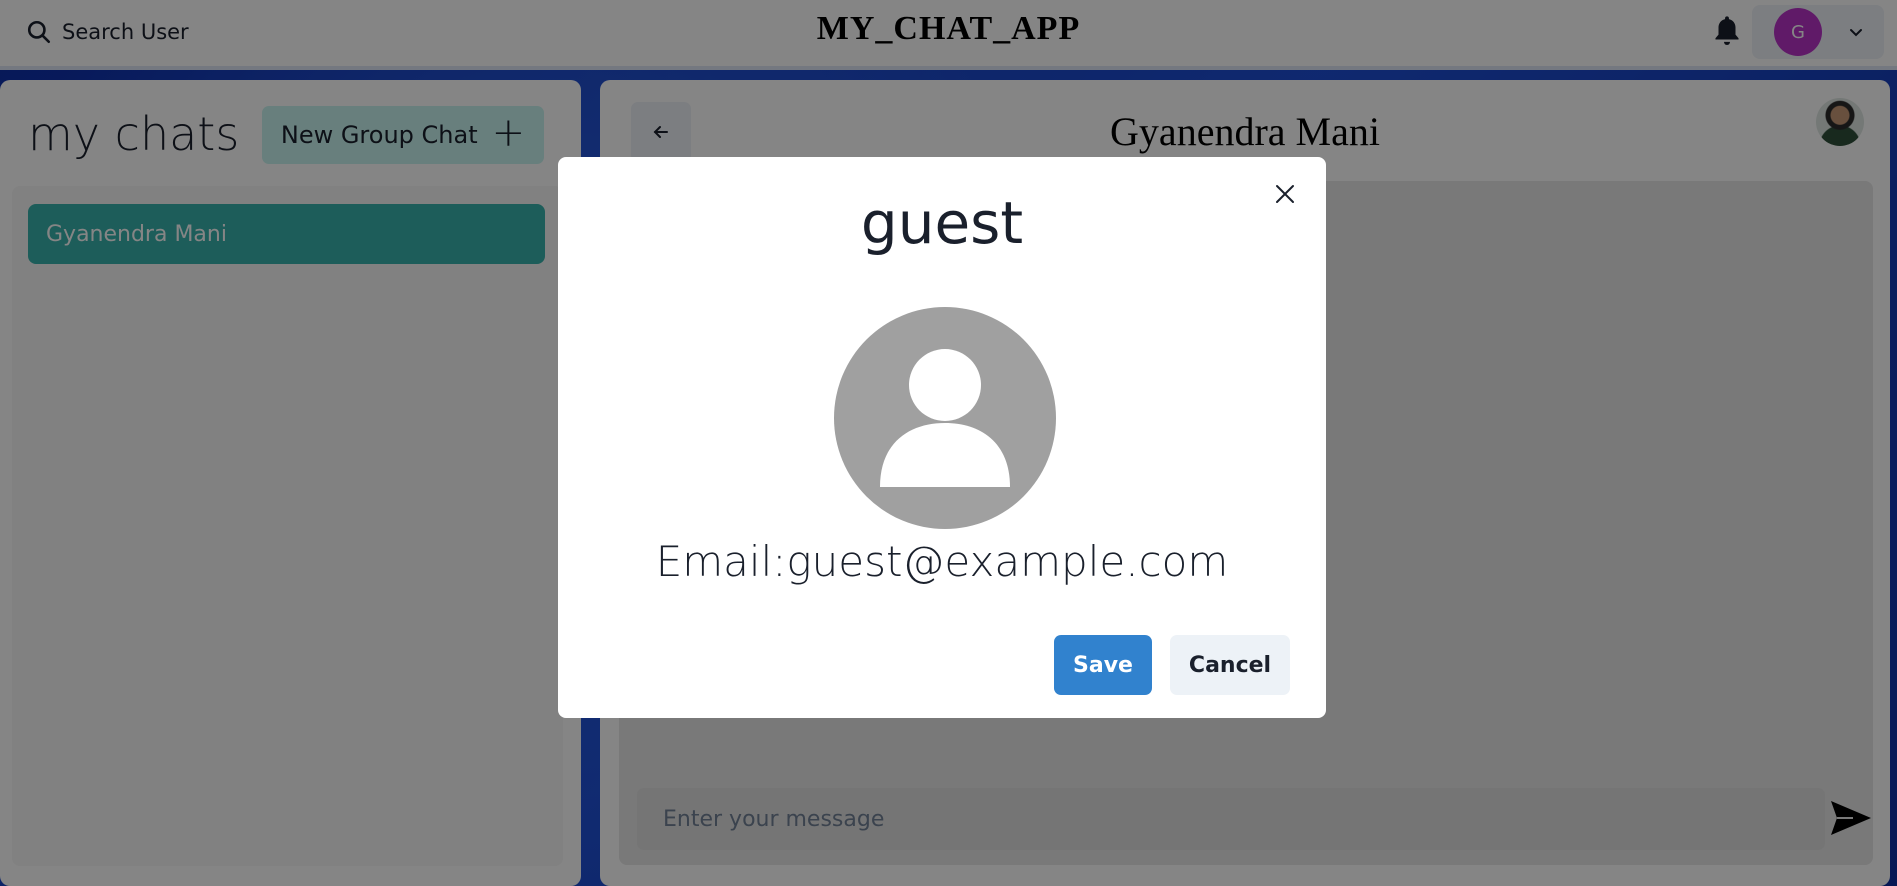 The image size is (1897, 886). I want to click on cancel-button: Cancel, so click(1230, 665).